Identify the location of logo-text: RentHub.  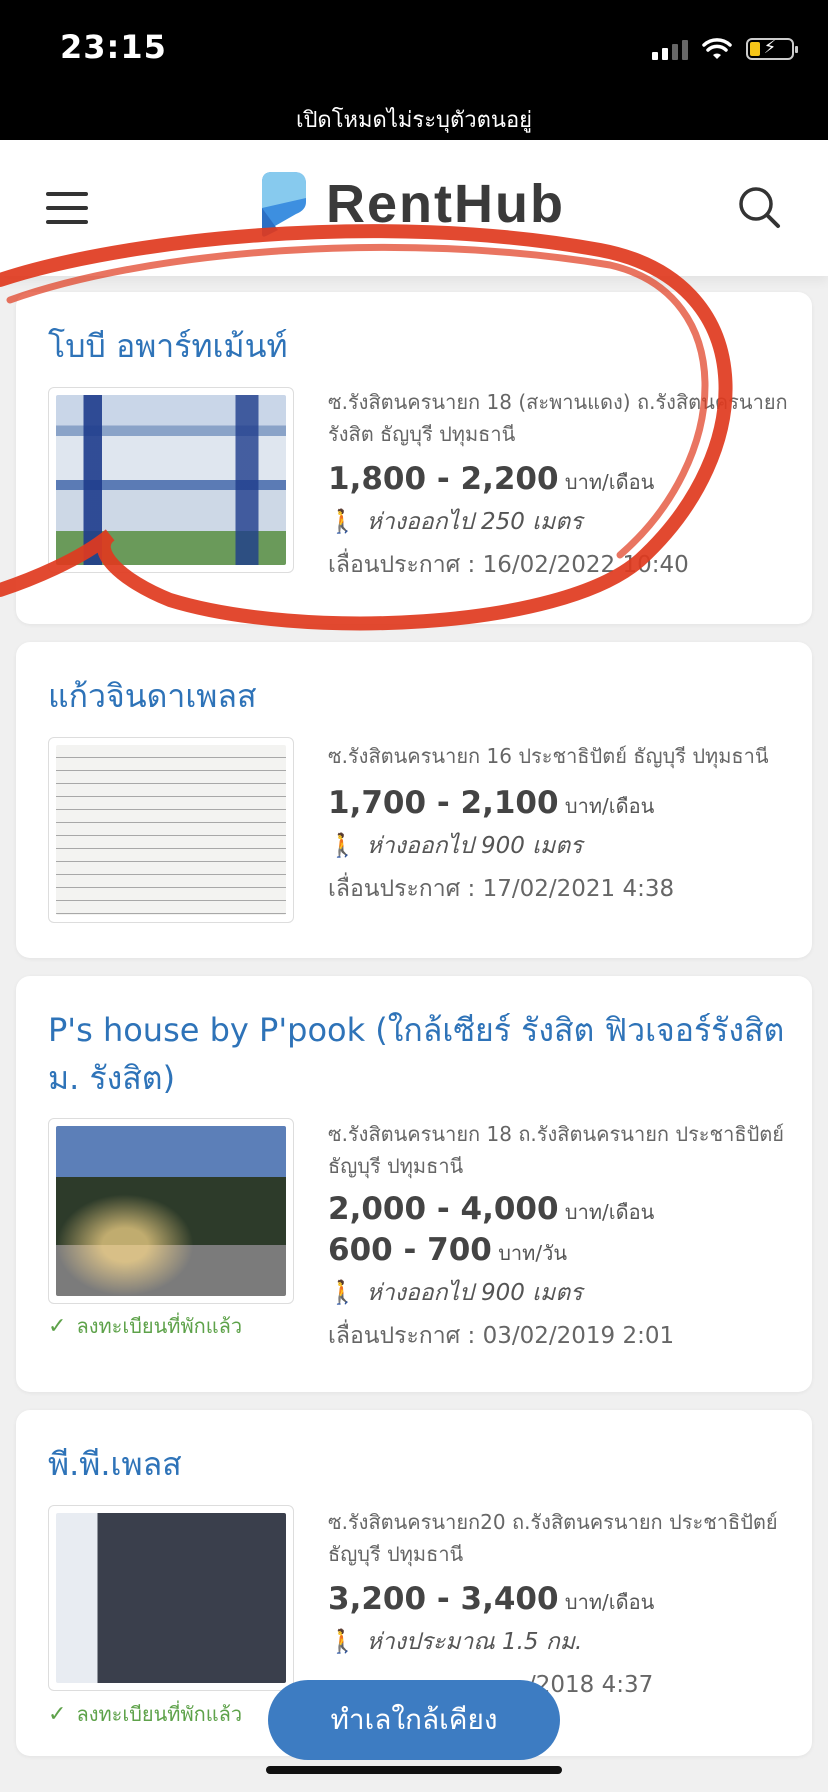
(445, 204).